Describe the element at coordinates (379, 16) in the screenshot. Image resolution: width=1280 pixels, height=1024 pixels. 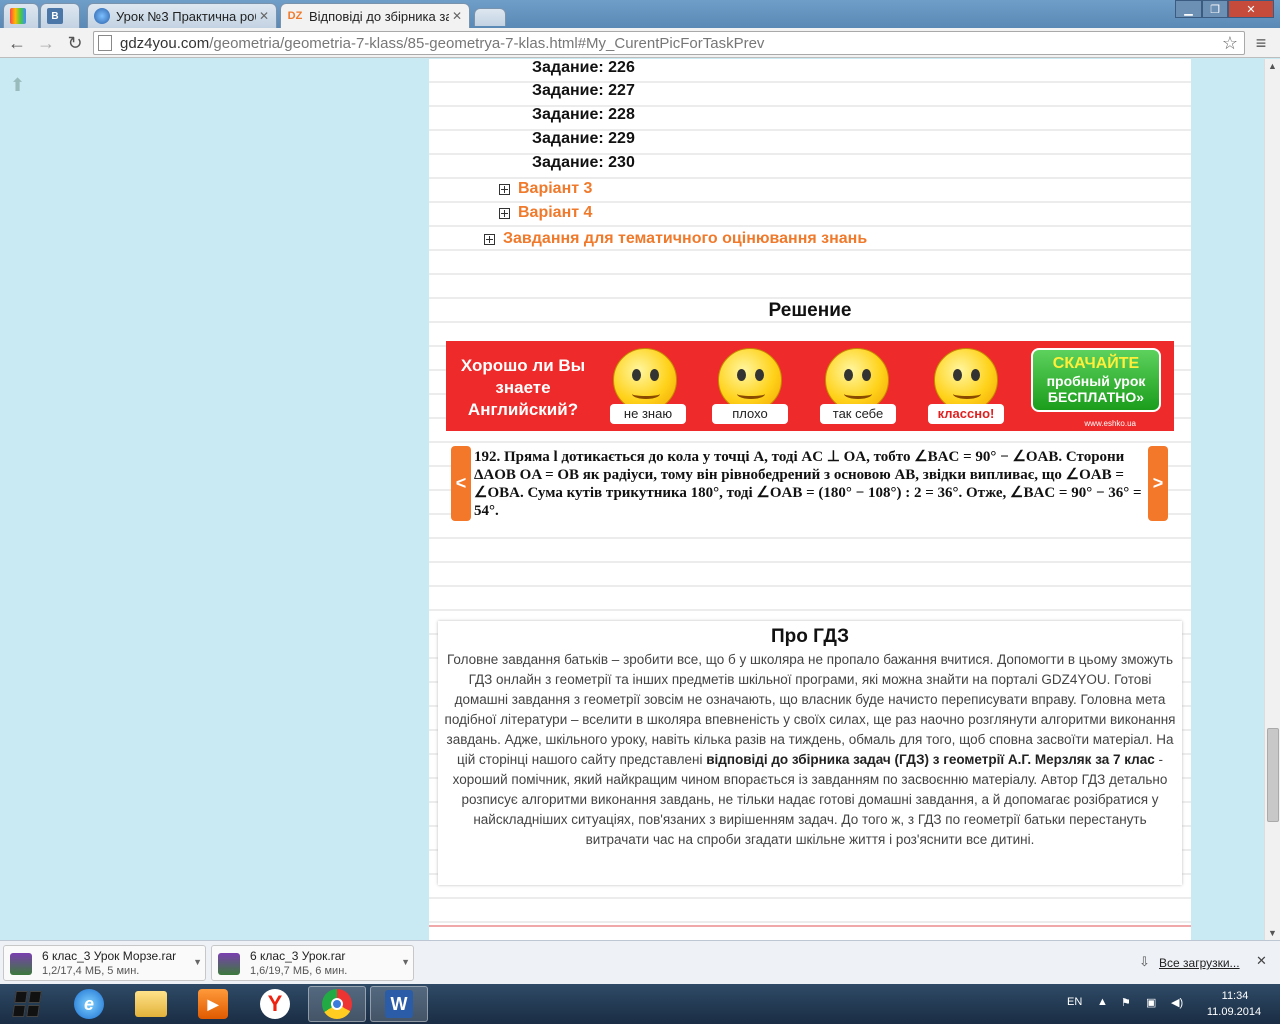
I see `tab-label: Відповіді до збірника зад` at that location.